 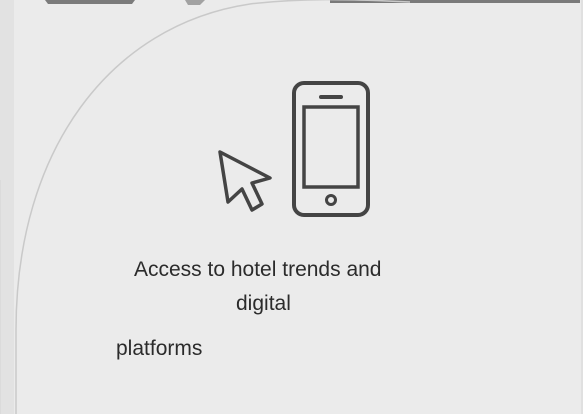 What do you see at coordinates (263, 303) in the screenshot?
I see `feature-caption-line2: digital` at bounding box center [263, 303].